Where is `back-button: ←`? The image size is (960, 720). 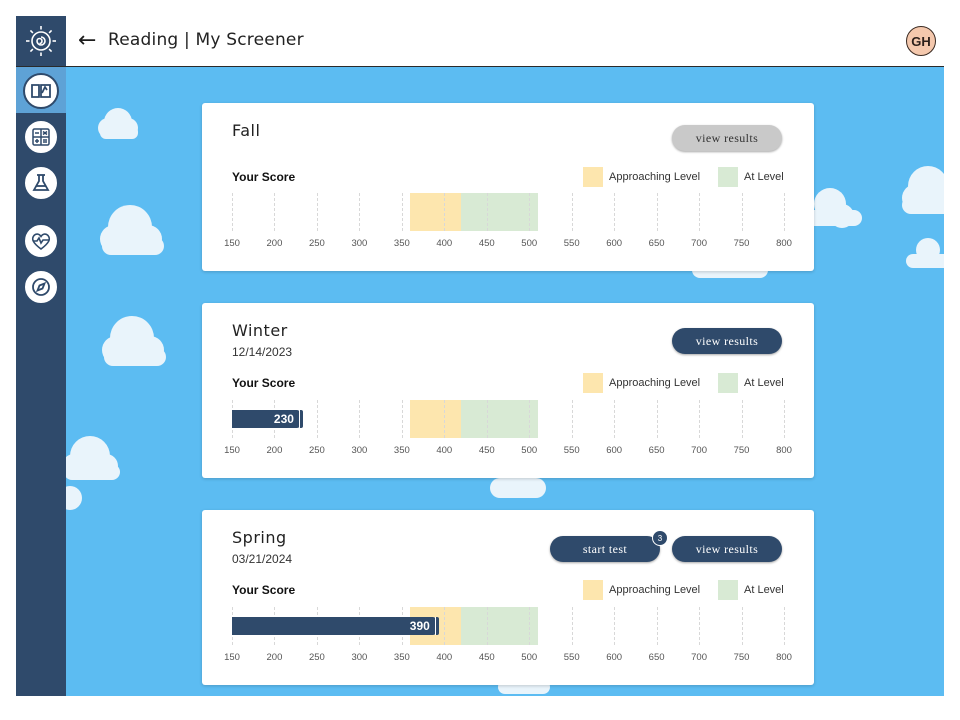 back-button: ← is located at coordinates (89, 41).